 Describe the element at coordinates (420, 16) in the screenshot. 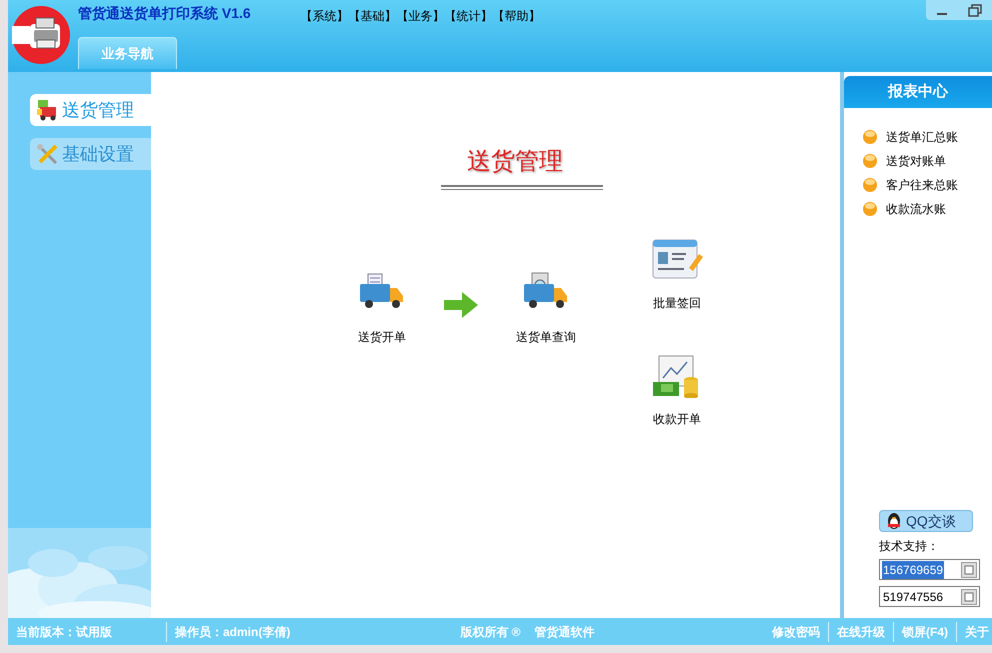

I see `menu-item: 【业务】` at that location.